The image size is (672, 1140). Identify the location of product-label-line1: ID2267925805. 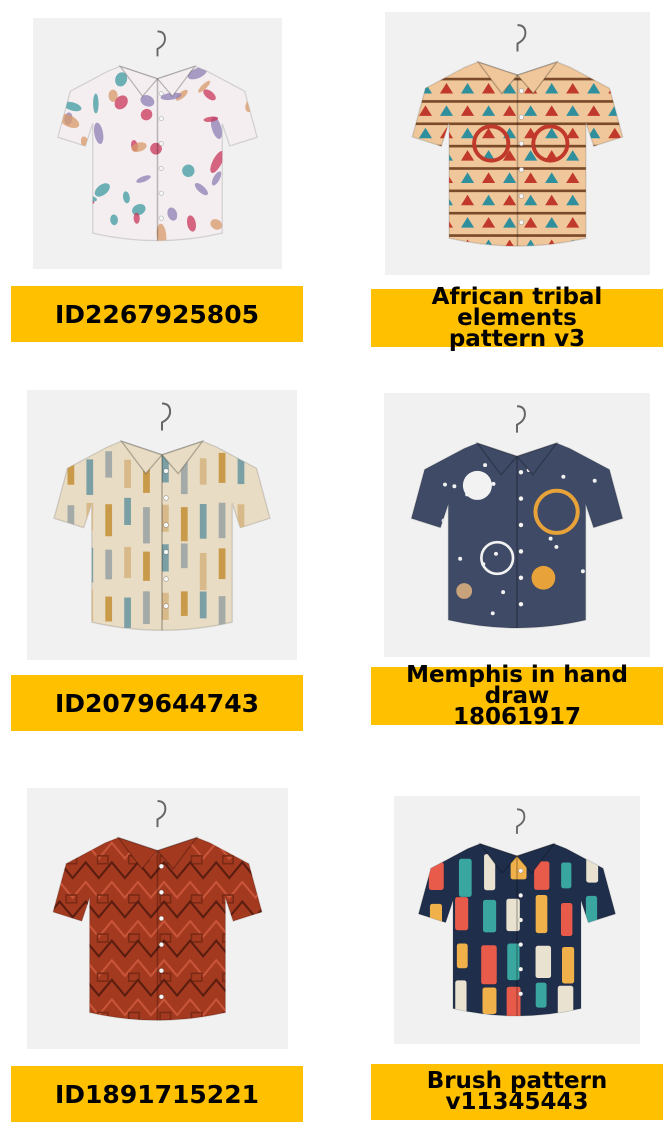
(156, 314).